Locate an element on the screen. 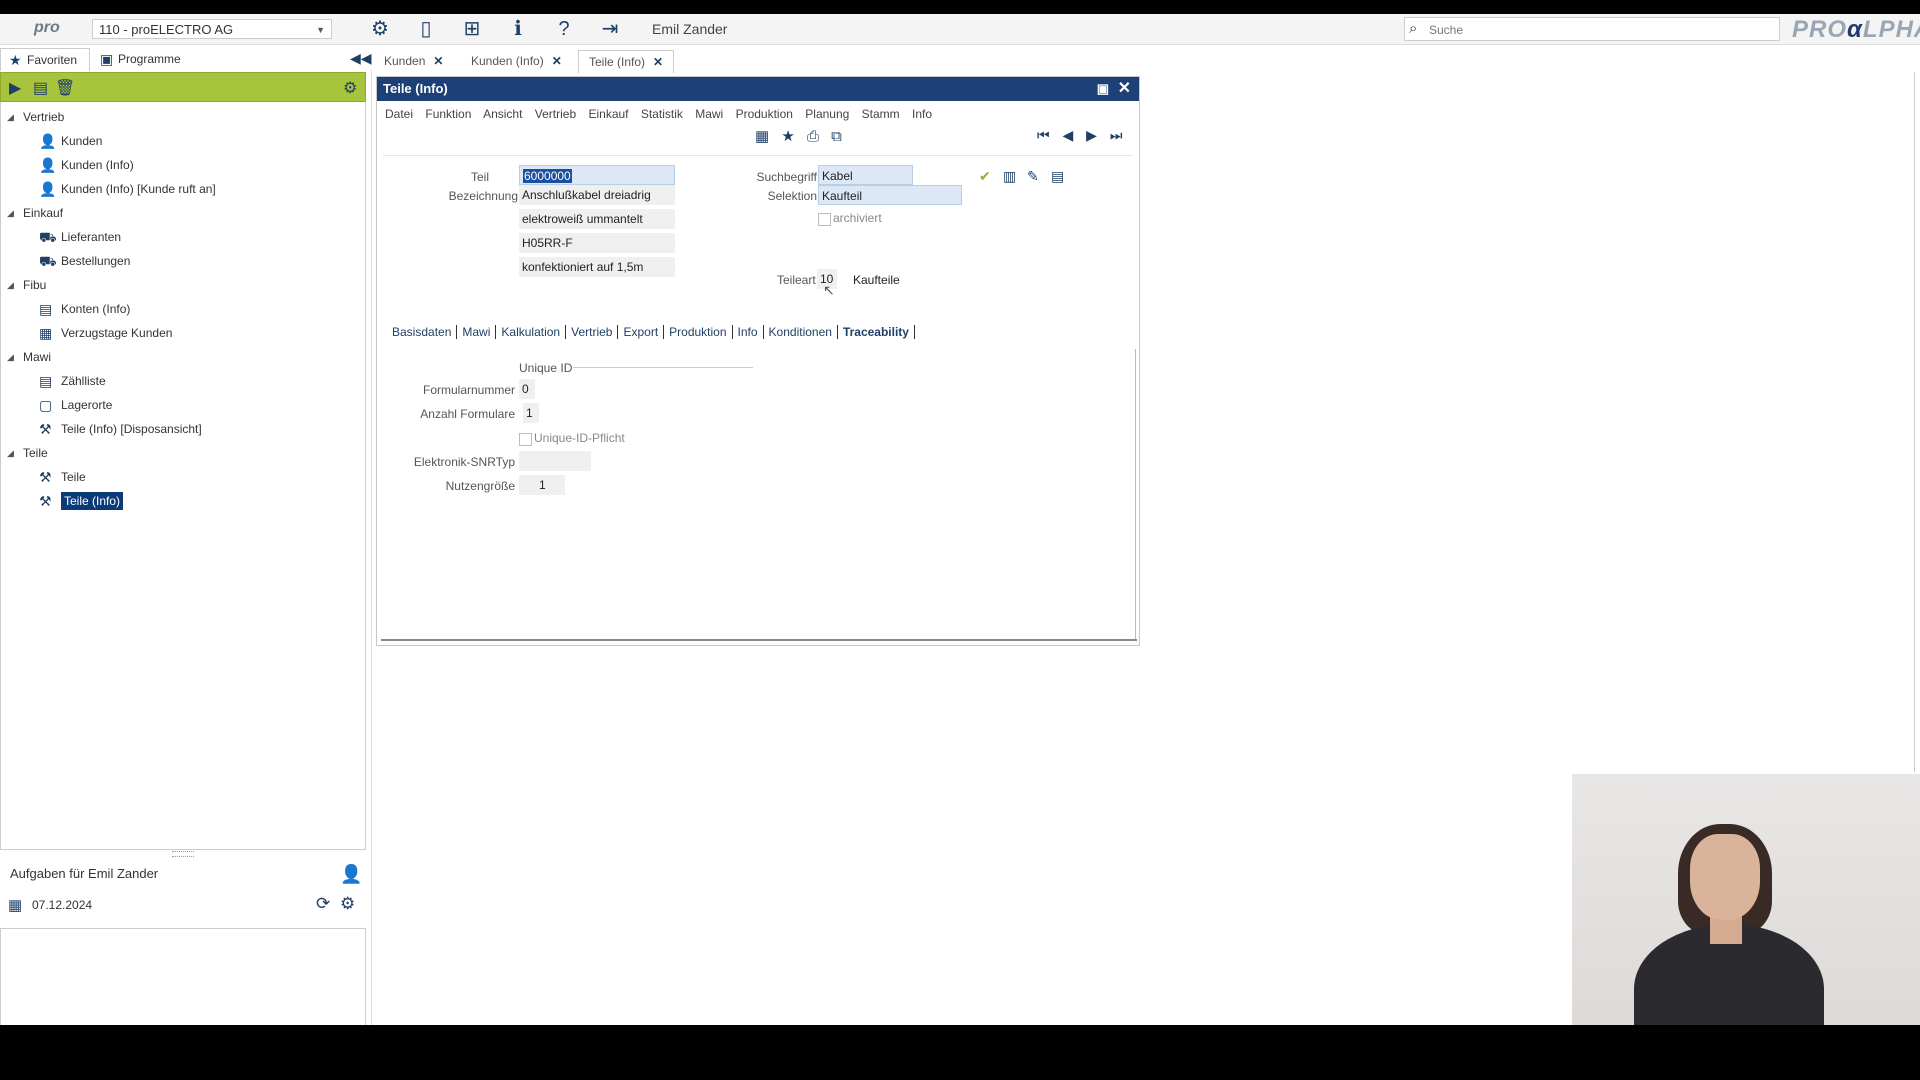 The height and width of the screenshot is (1080, 1920). tree-item-kunden-info-ruft-an: 👤 Kunden (Info) [Kunde ruft an] is located at coordinates (108, 189).